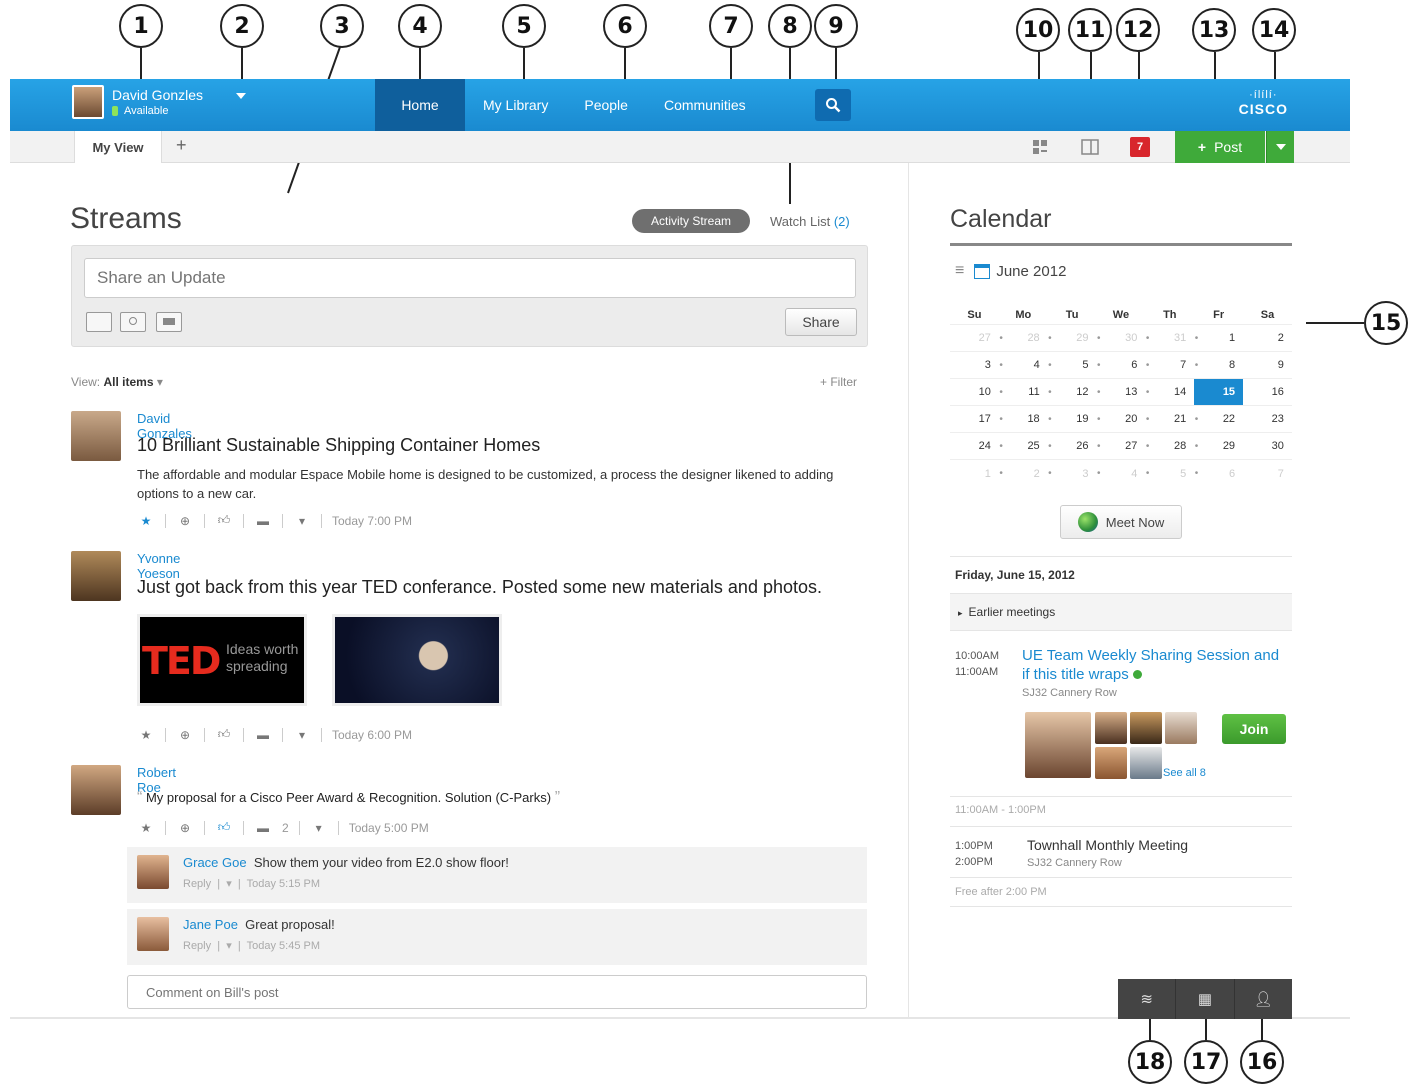 The height and width of the screenshot is (1084, 1413). What do you see at coordinates (1147, 999) in the screenshot?
I see `activity-stream-dock-icon: ≋` at bounding box center [1147, 999].